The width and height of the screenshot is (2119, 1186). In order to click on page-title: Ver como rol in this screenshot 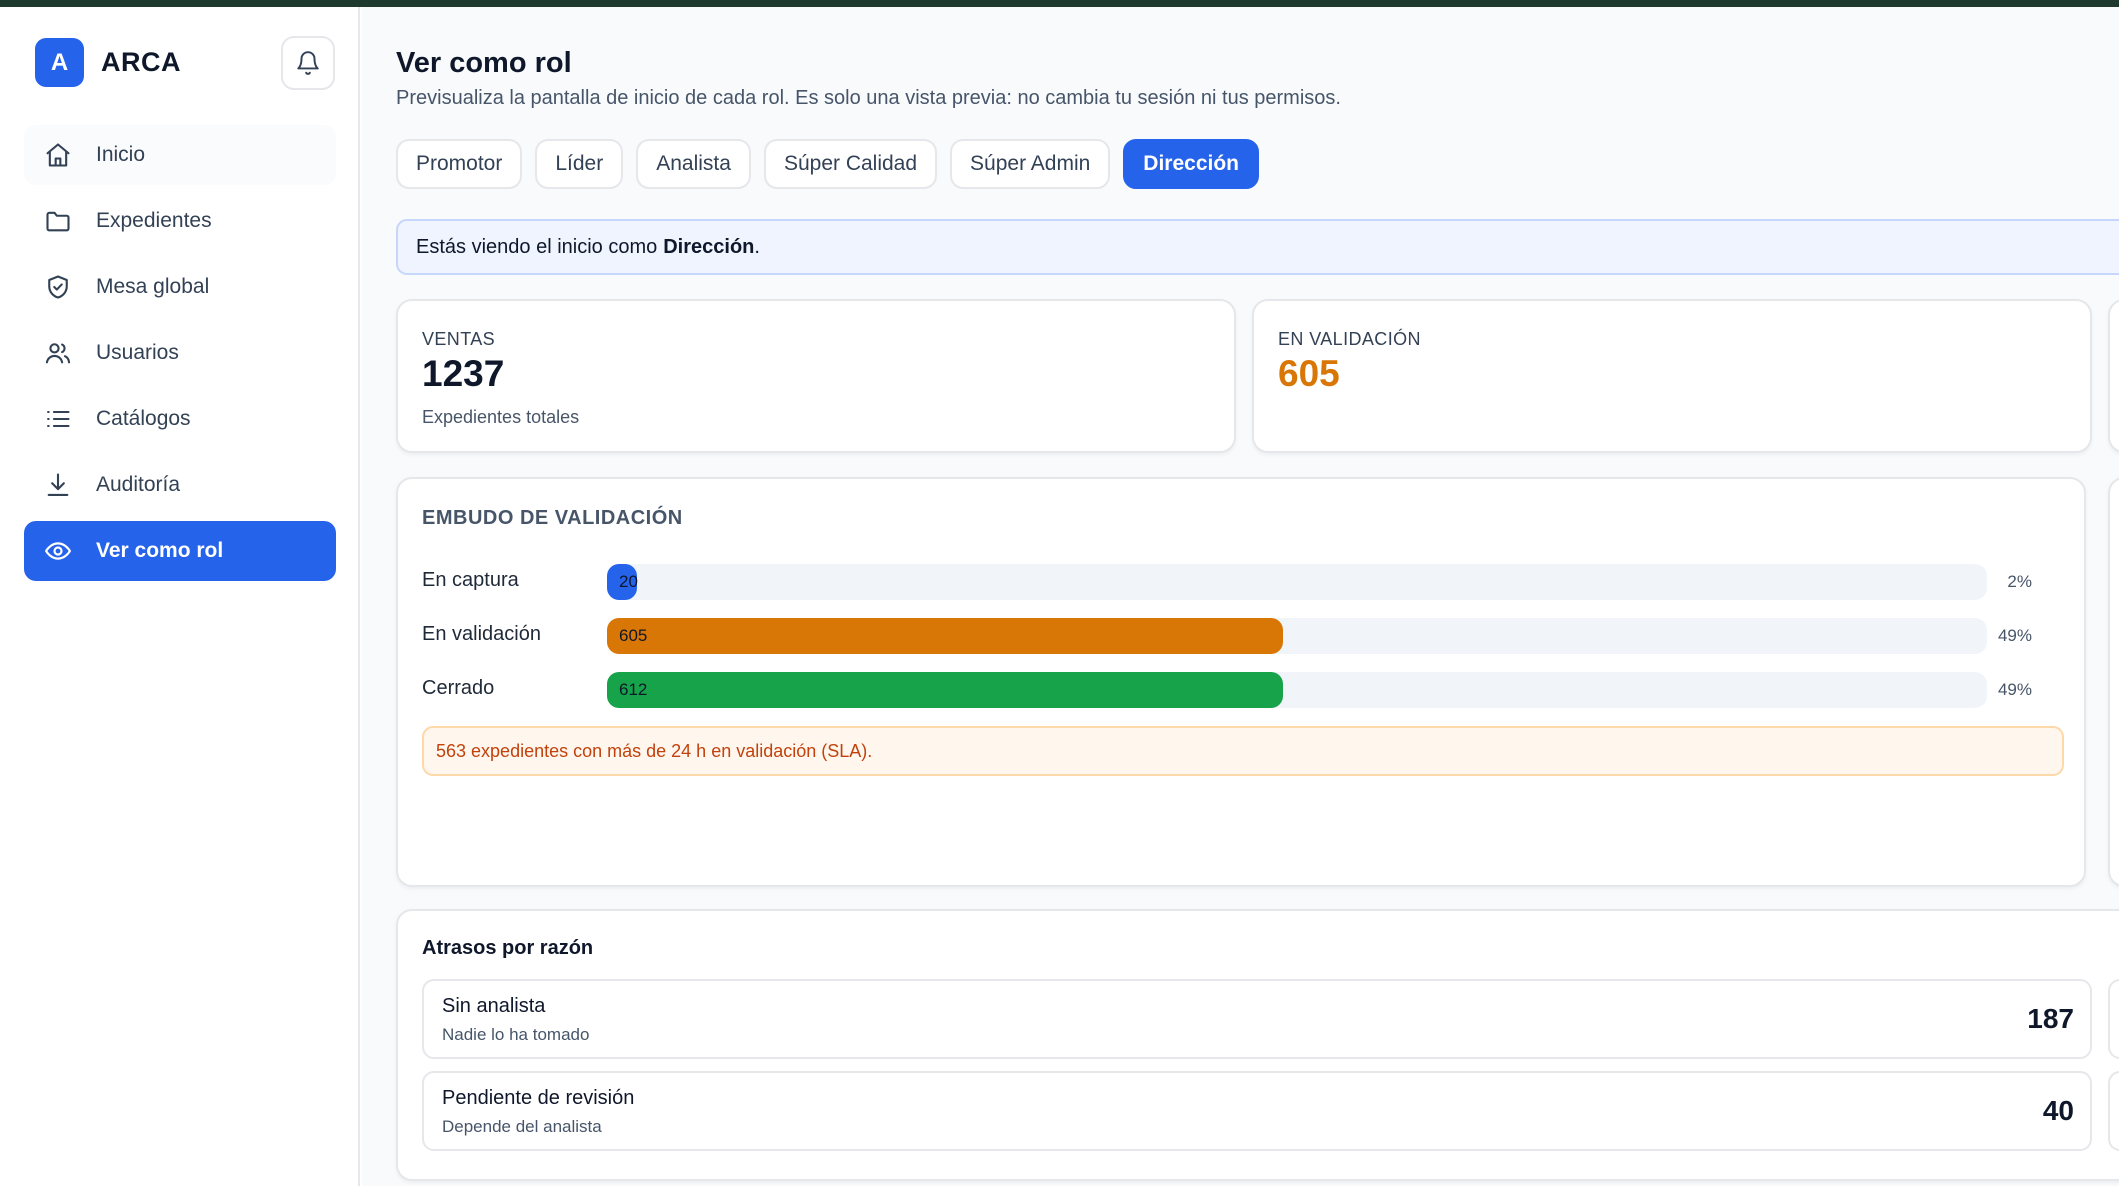, I will do `click(484, 63)`.